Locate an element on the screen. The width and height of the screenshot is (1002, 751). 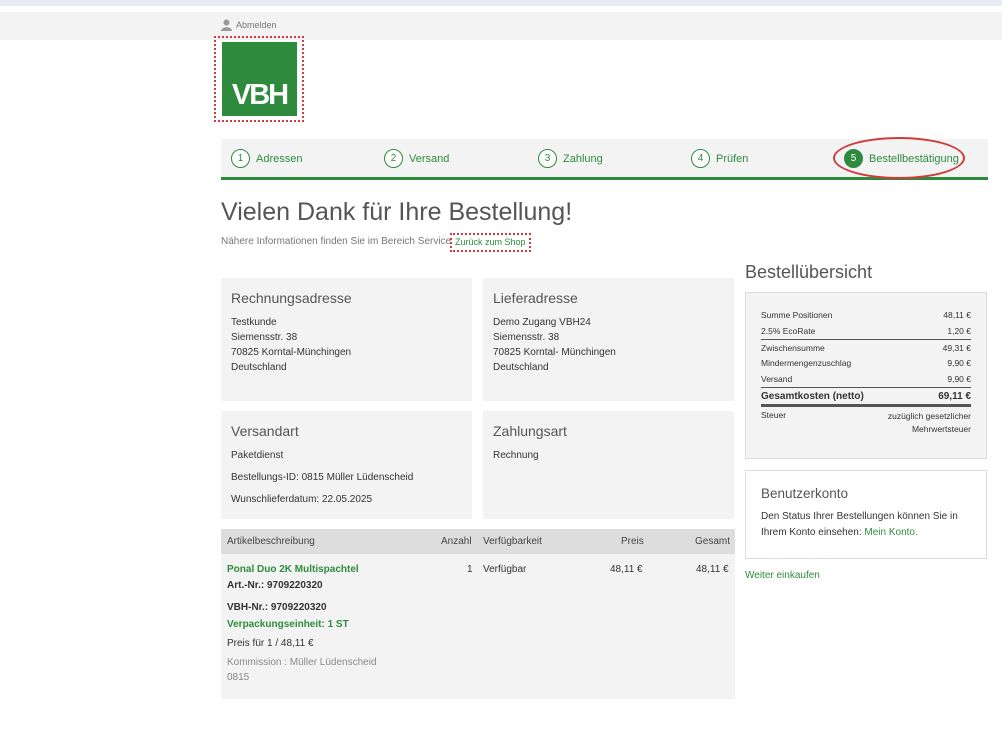
delivery-title: Lieferadresse is located at coordinates (535, 298).